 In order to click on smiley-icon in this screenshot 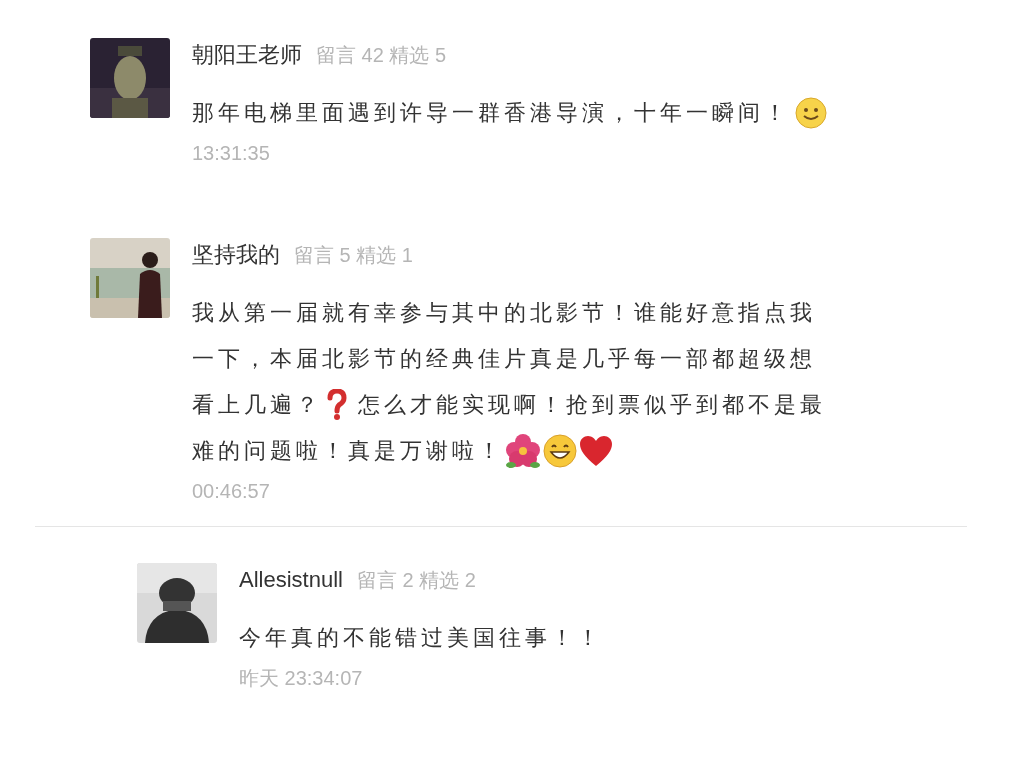, I will do `click(811, 113)`.